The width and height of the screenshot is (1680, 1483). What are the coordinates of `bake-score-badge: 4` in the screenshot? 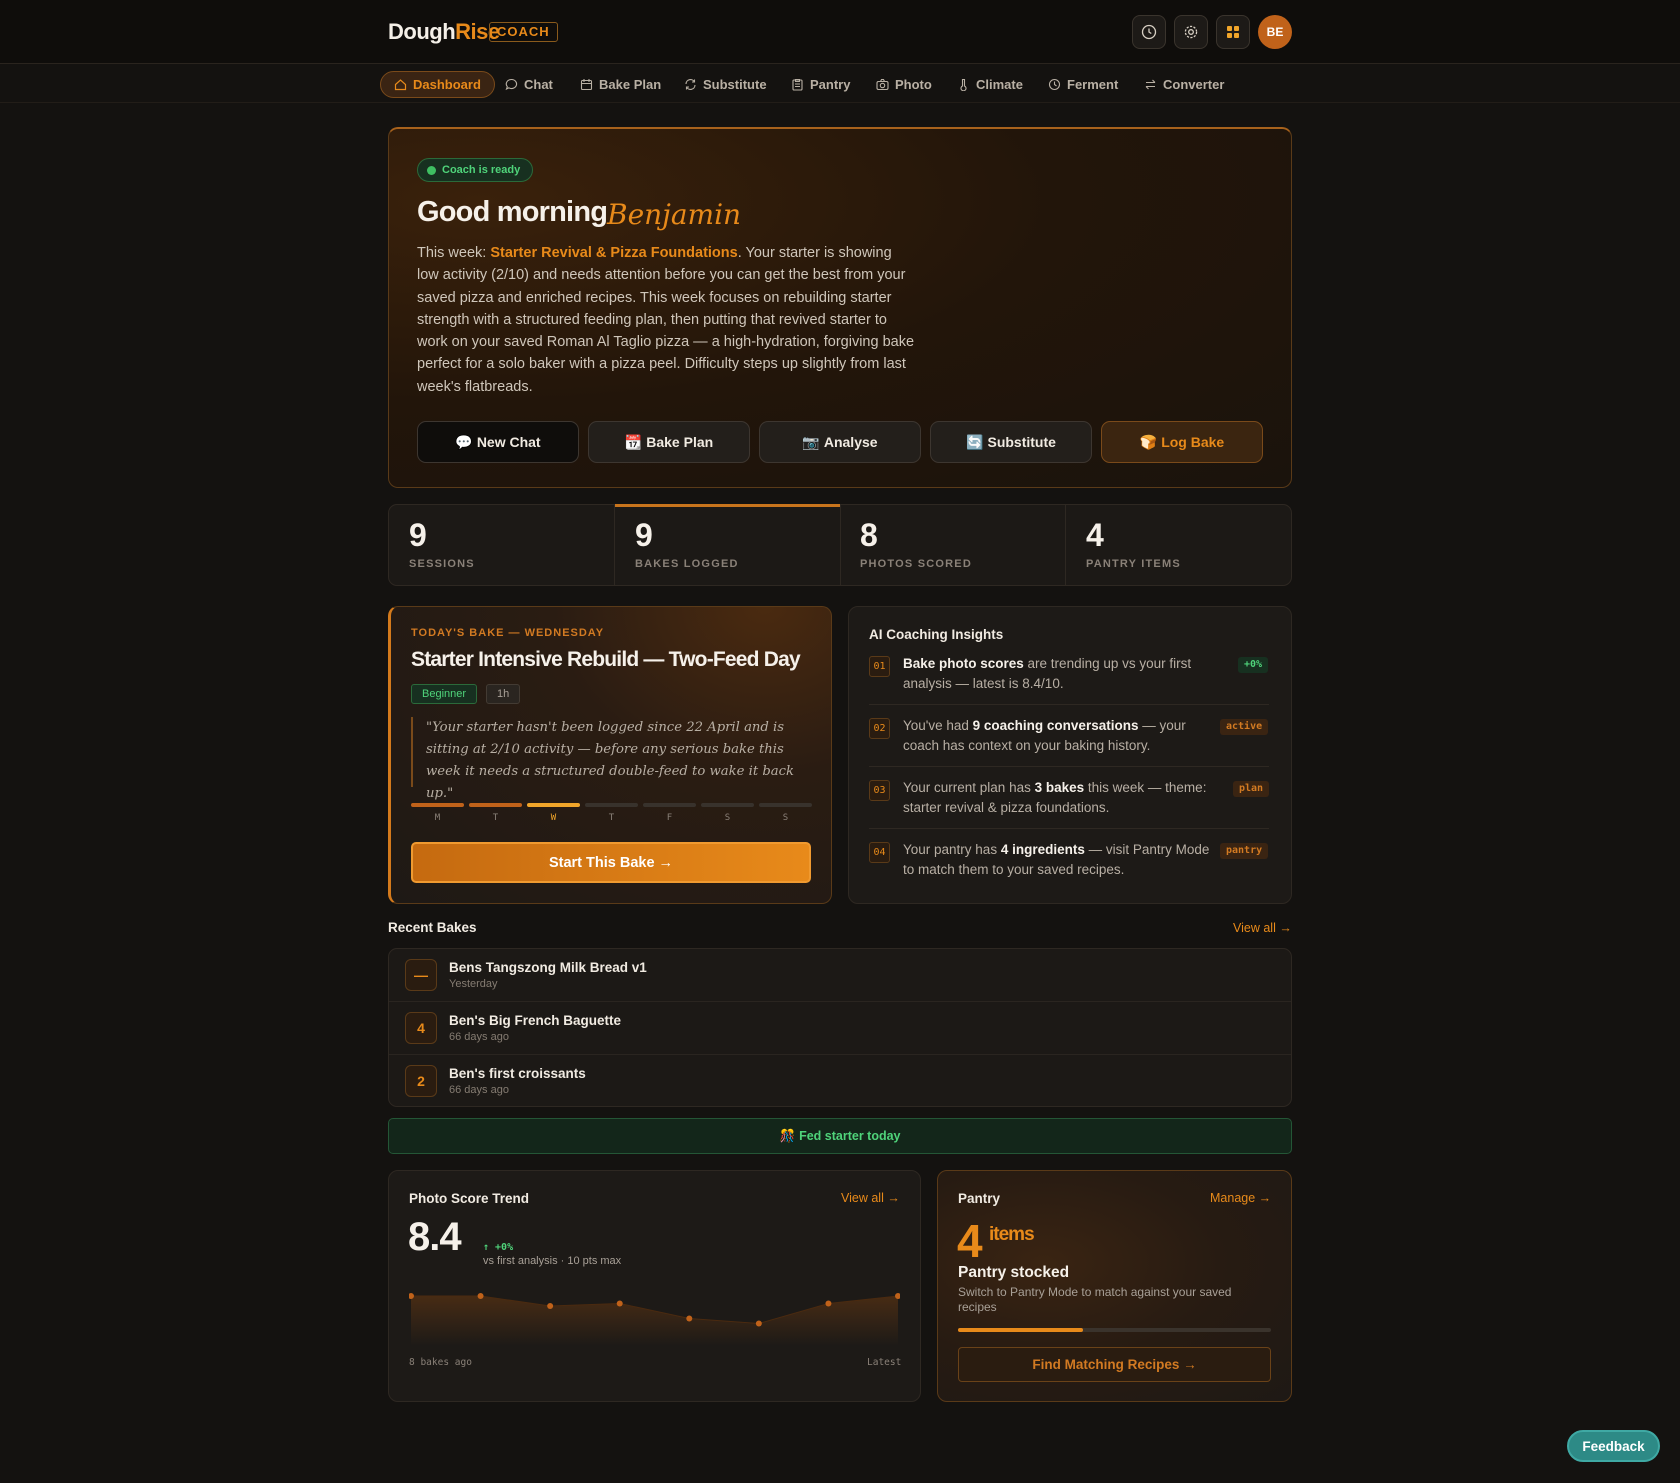 It's located at (421, 1028).